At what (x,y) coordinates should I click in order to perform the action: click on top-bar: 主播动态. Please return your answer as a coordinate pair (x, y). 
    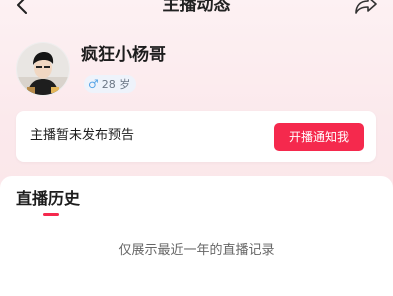
    Looking at the image, I should click on (196, 11).